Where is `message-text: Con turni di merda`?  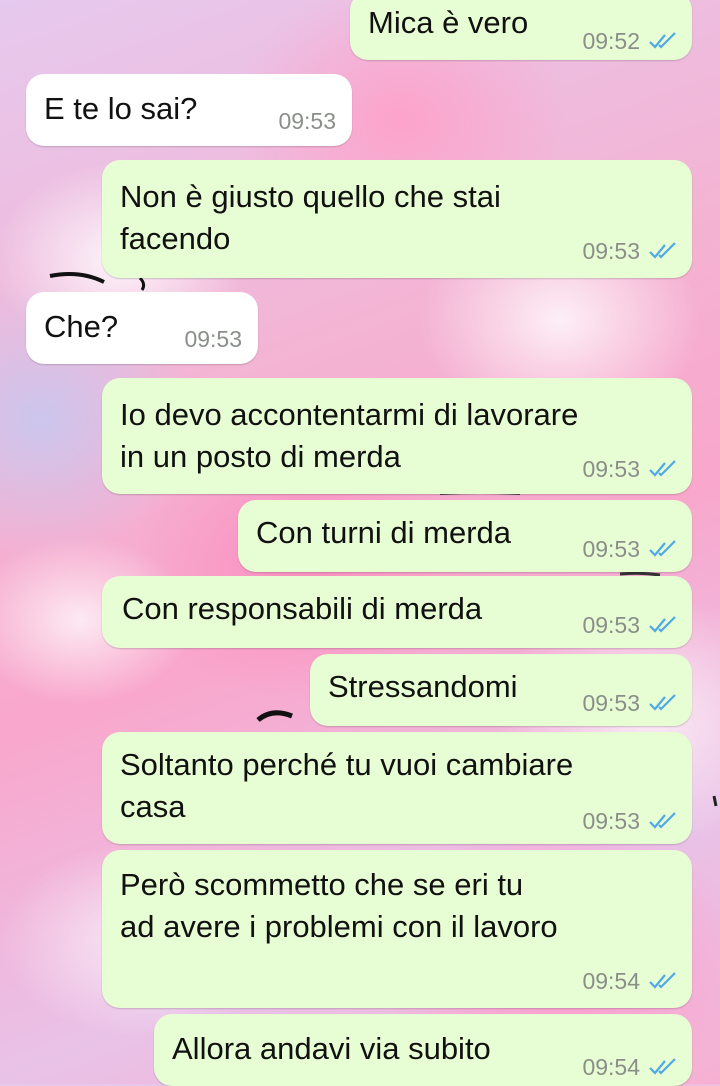
message-text: Con turni di merda is located at coordinates (384, 532).